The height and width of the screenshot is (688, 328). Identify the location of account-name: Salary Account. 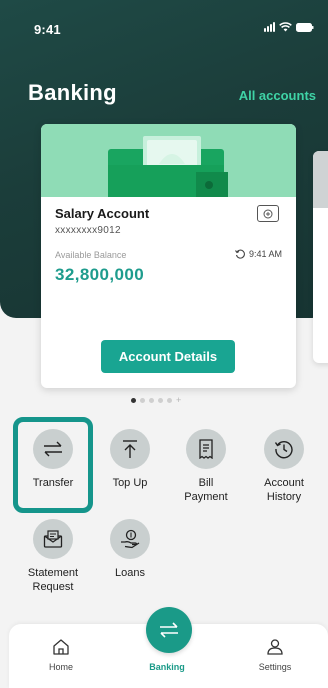
(102, 213).